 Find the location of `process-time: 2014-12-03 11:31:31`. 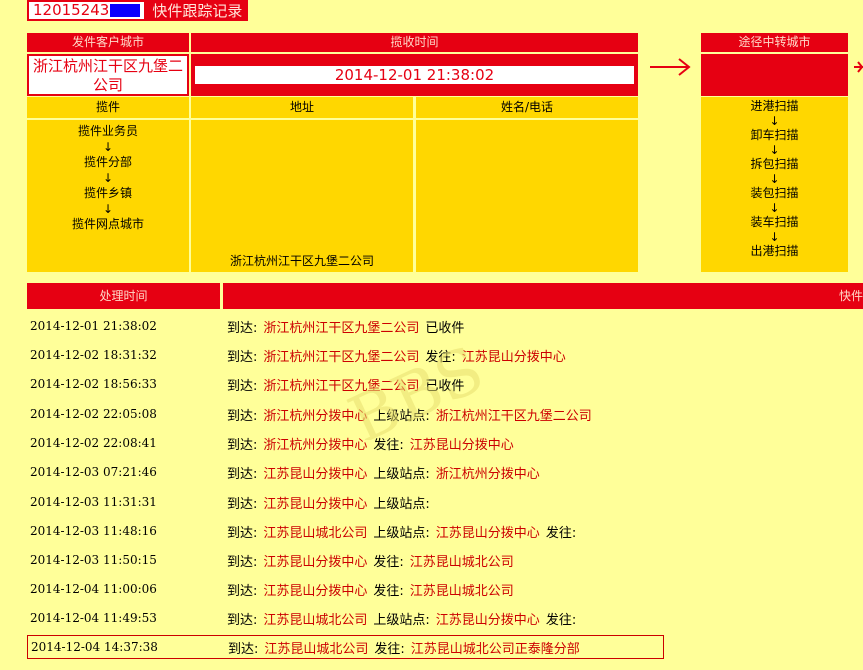

process-time: 2014-12-03 11:31:31 is located at coordinates (93, 502).